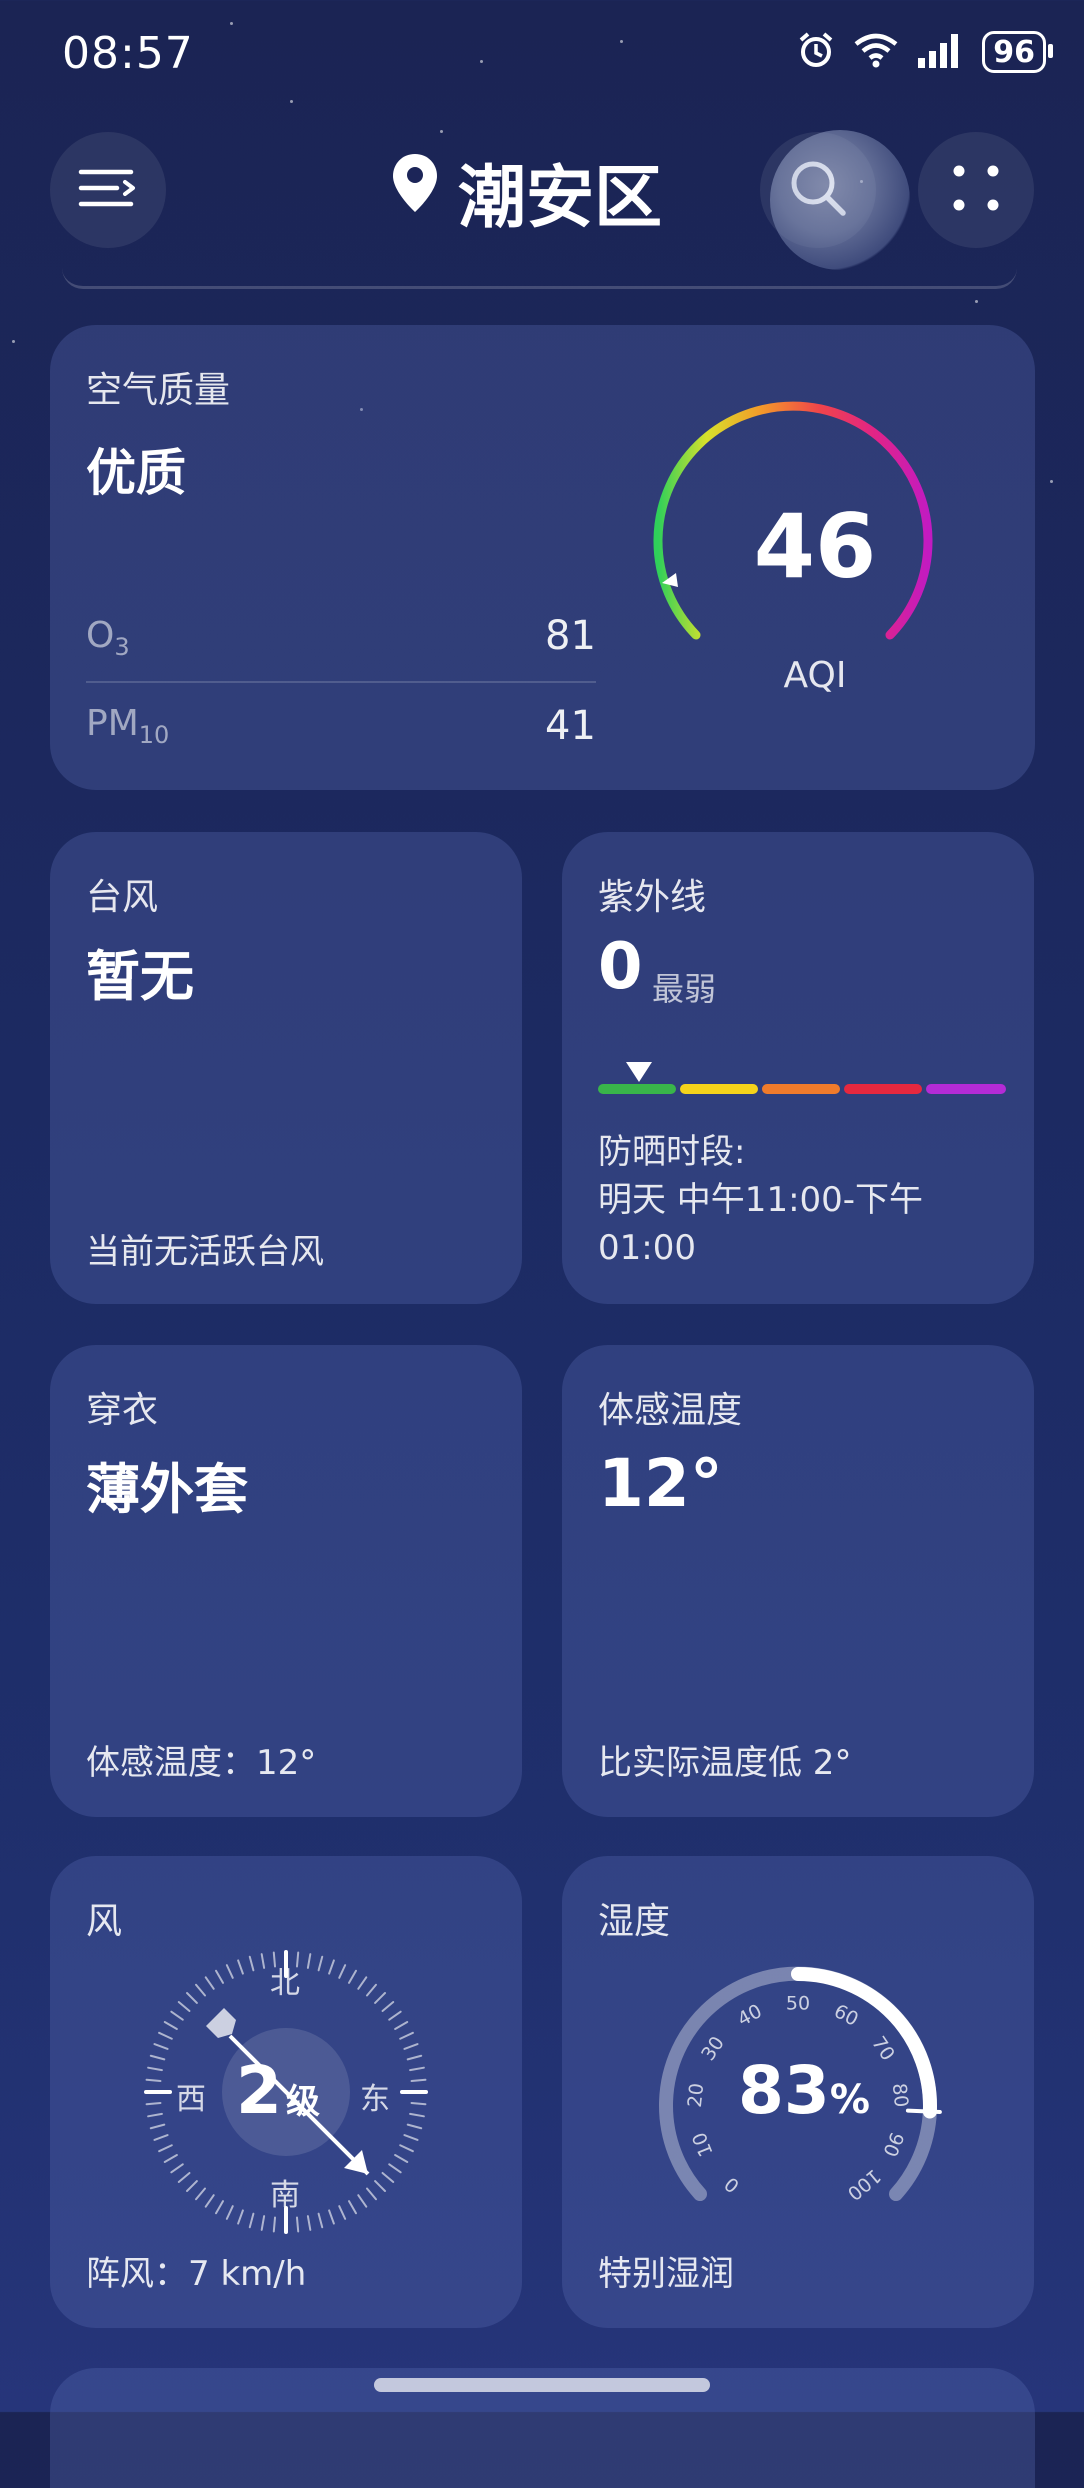 The image size is (1084, 2488). Describe the element at coordinates (696, 2095) in the screenshot. I see `humidity-tick-label: 20` at that location.